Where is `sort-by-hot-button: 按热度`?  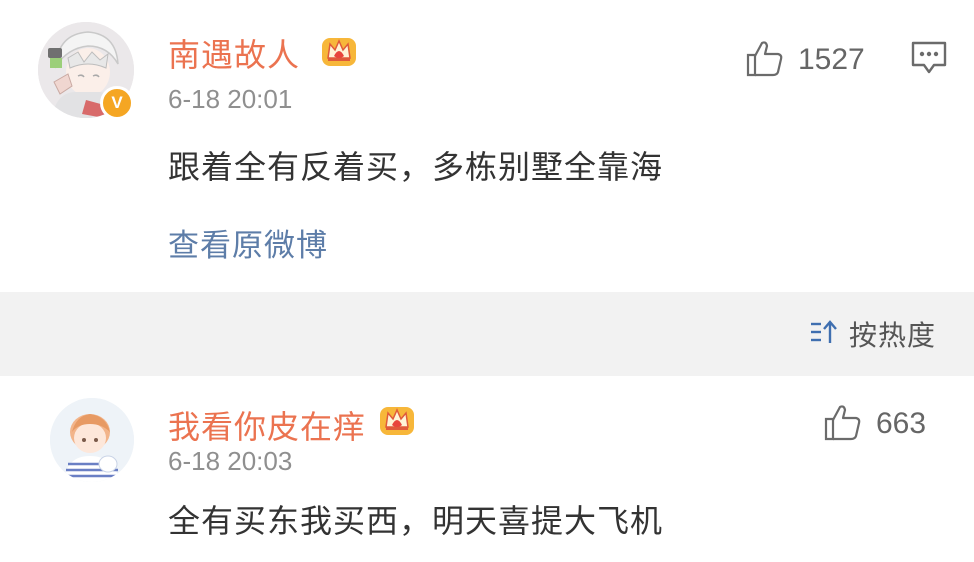 sort-by-hot-button: 按热度 is located at coordinates (872, 334).